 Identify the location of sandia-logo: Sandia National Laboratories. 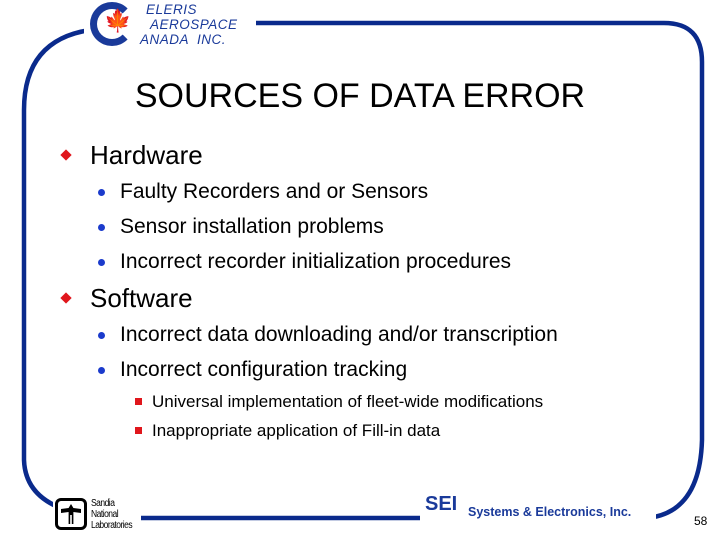
(97, 516).